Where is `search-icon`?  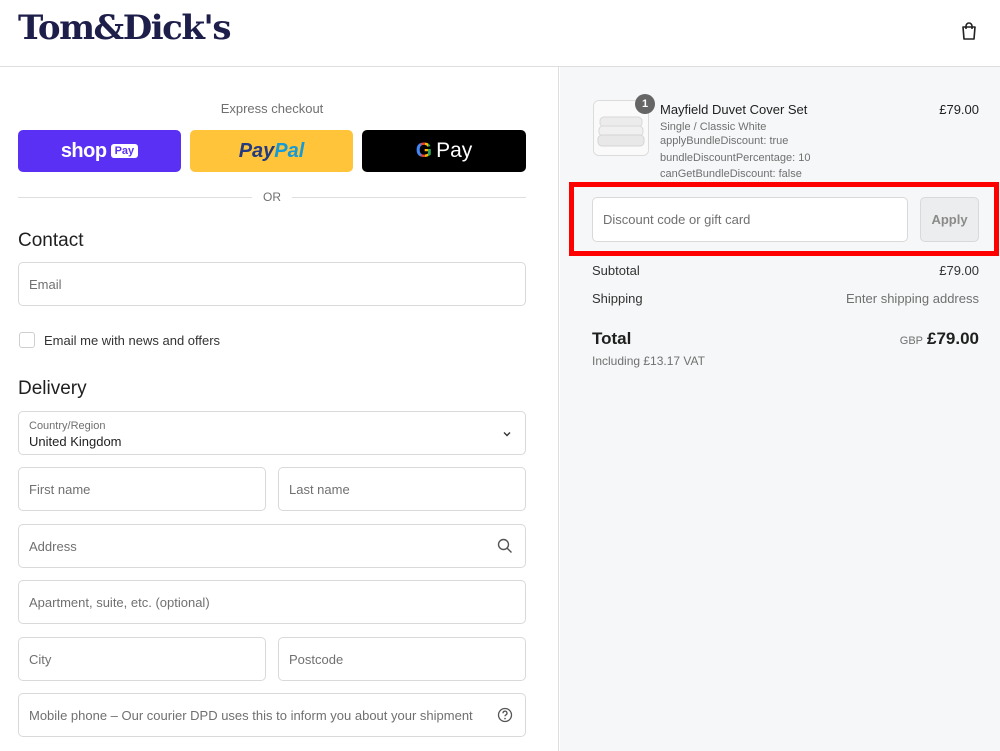 search-icon is located at coordinates (504, 545).